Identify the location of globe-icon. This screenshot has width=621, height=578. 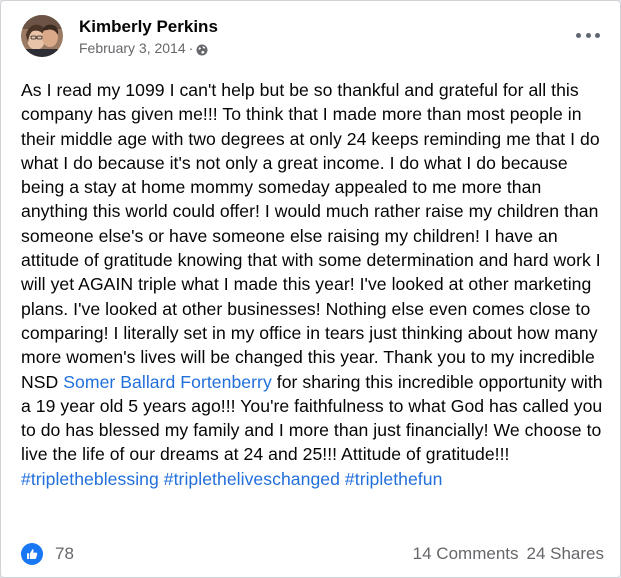
(202, 48).